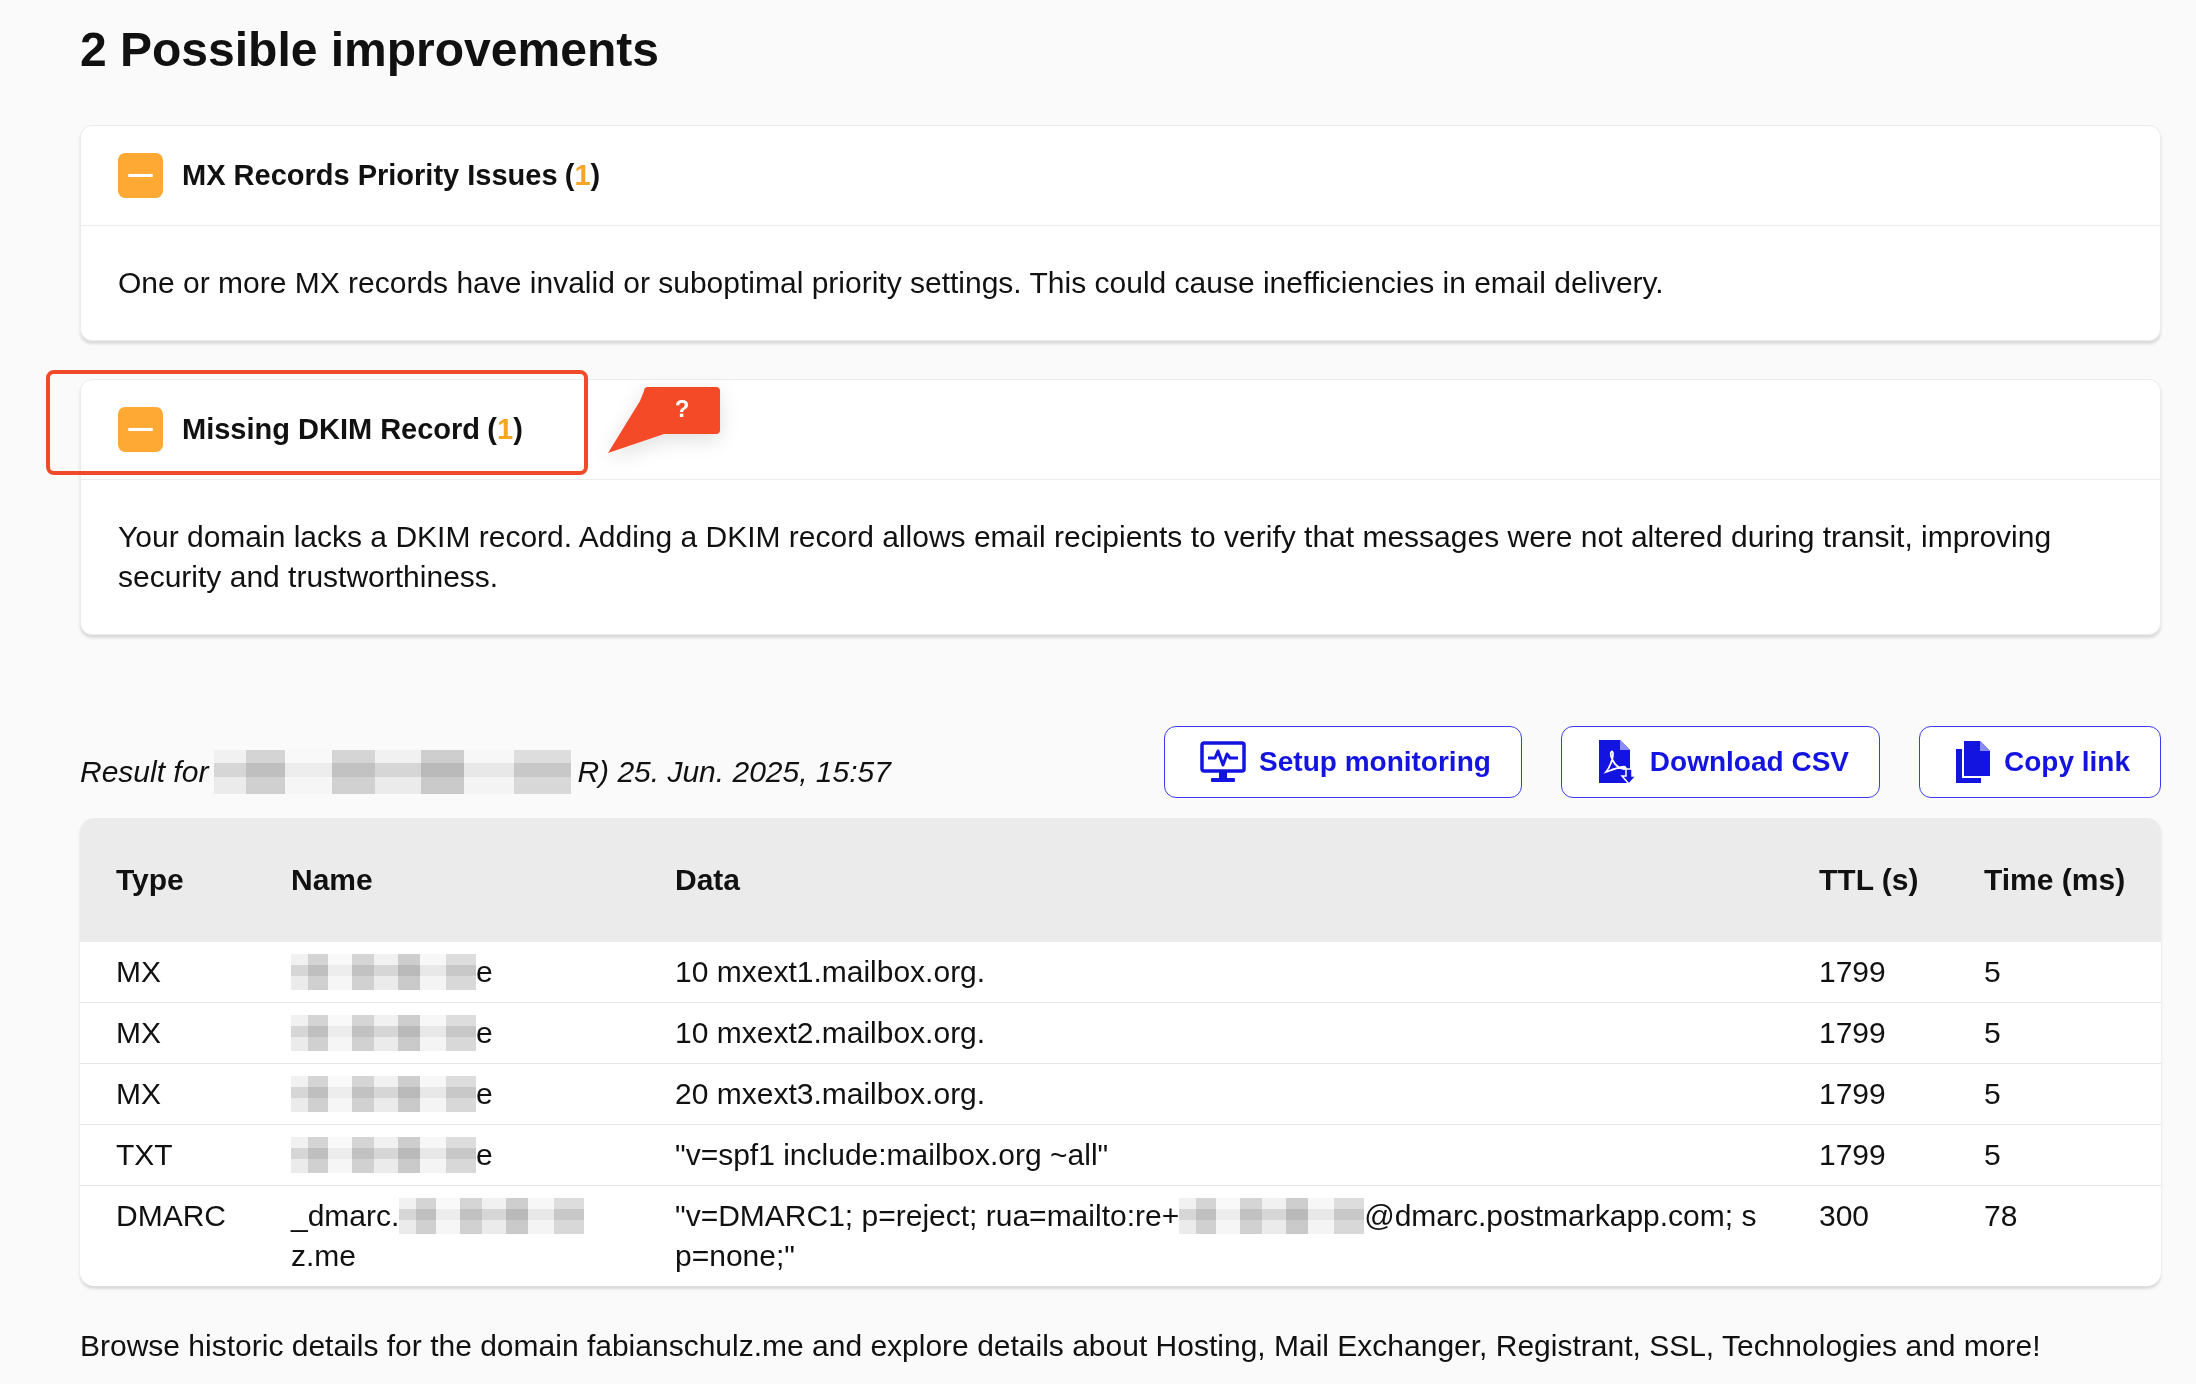 Image resolution: width=2196 pixels, height=1384 pixels. I want to click on document-download-icon, so click(1616, 762).